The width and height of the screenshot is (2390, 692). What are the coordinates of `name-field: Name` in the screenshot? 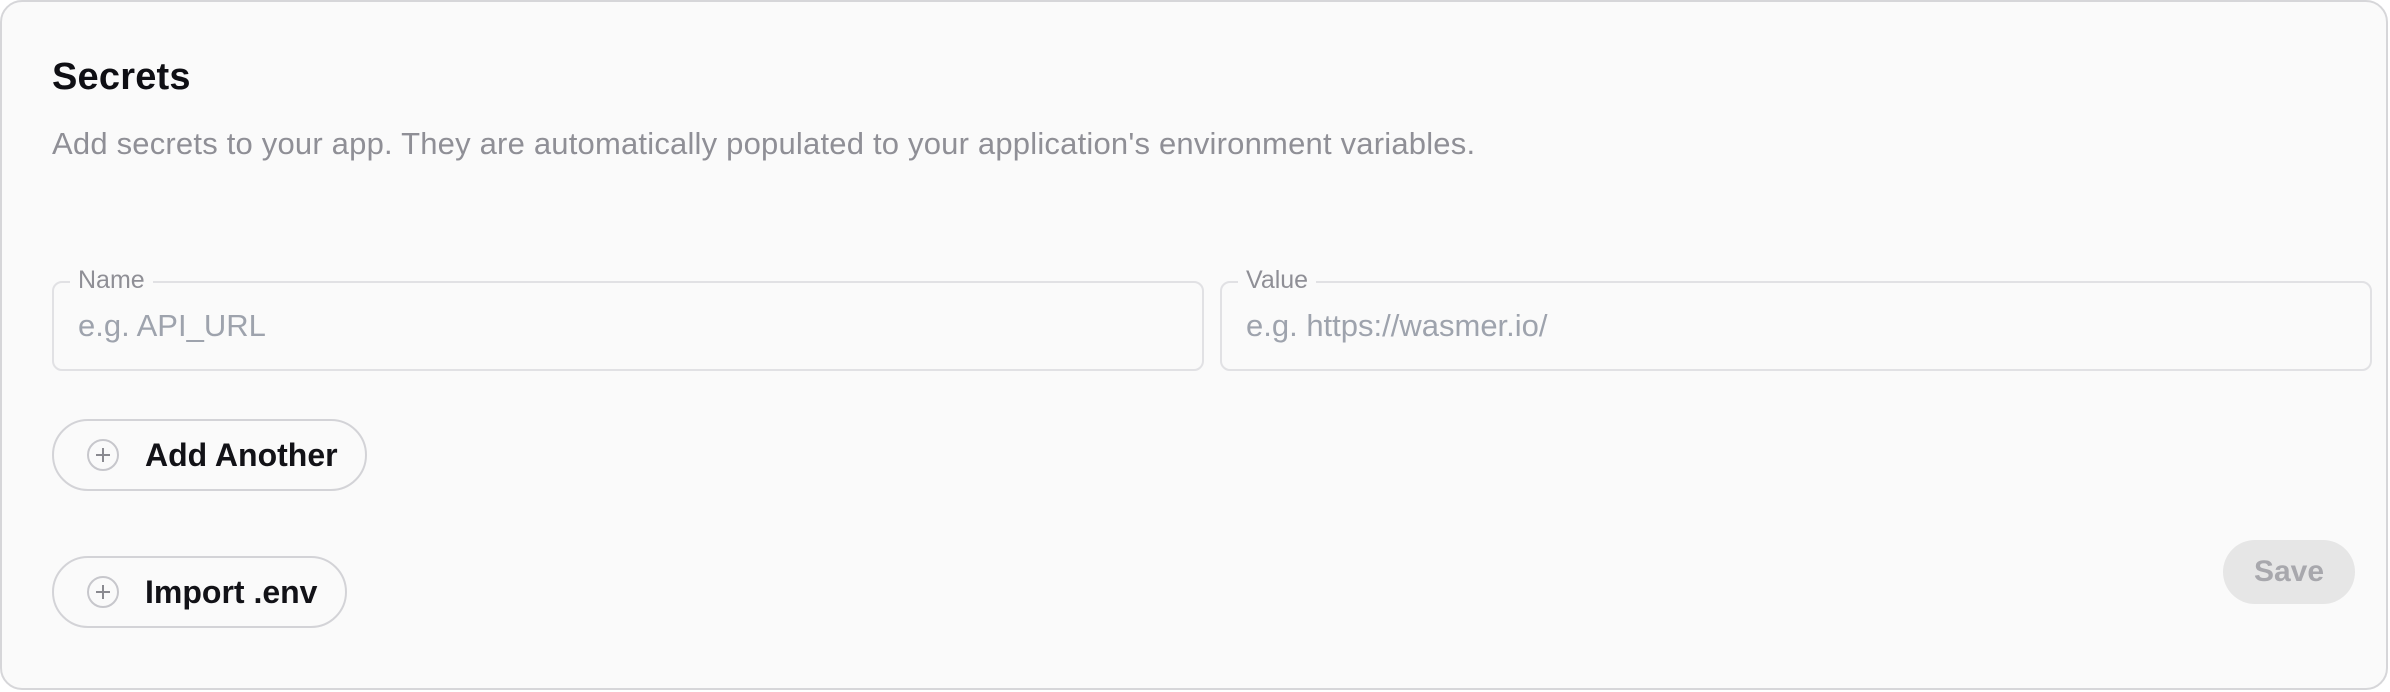 It's located at (628, 317).